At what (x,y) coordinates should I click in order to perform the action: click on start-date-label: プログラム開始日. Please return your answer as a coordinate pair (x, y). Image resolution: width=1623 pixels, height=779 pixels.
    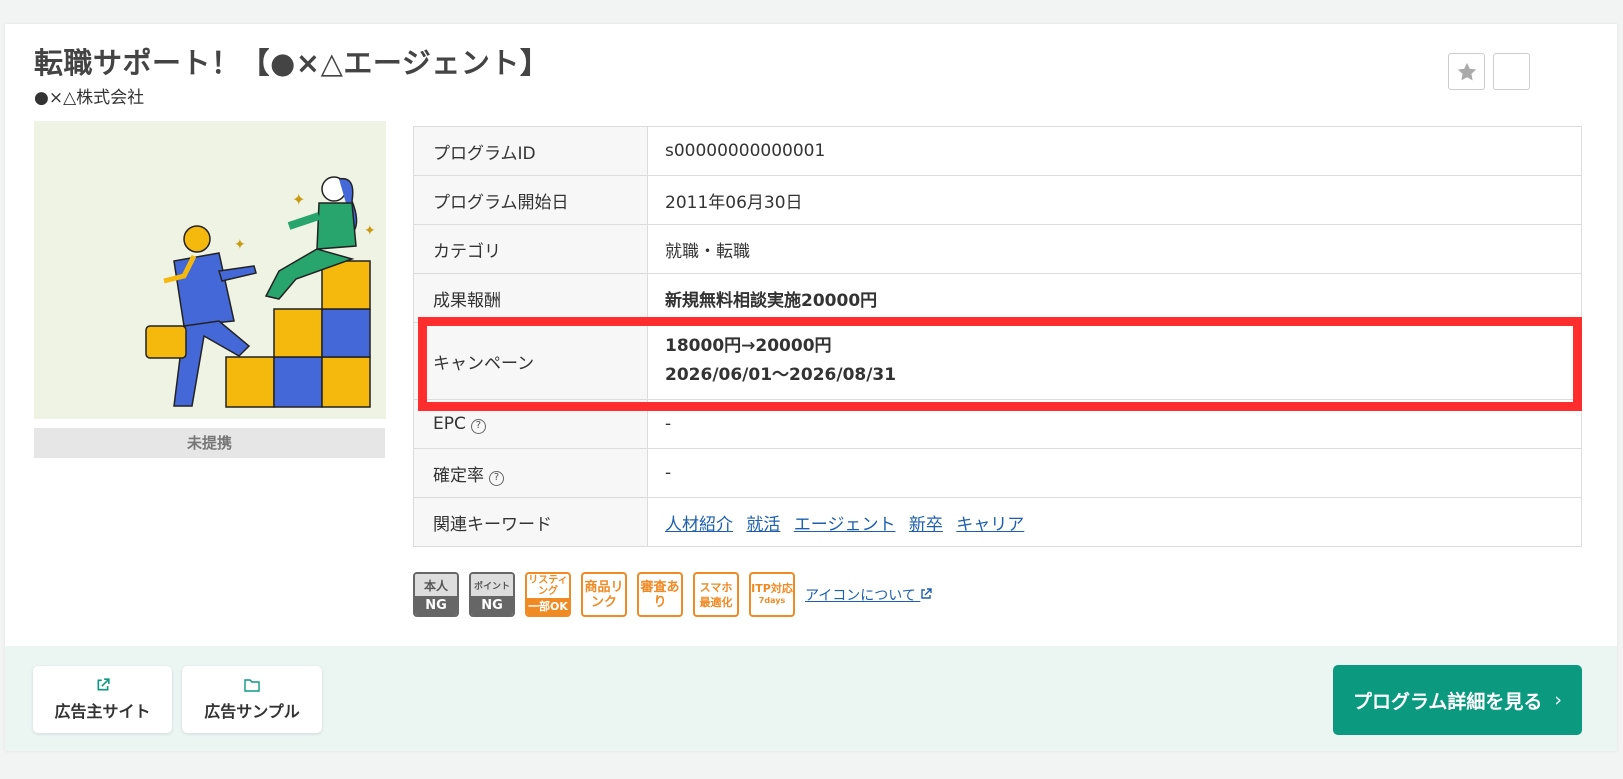
    Looking at the image, I should click on (530, 200).